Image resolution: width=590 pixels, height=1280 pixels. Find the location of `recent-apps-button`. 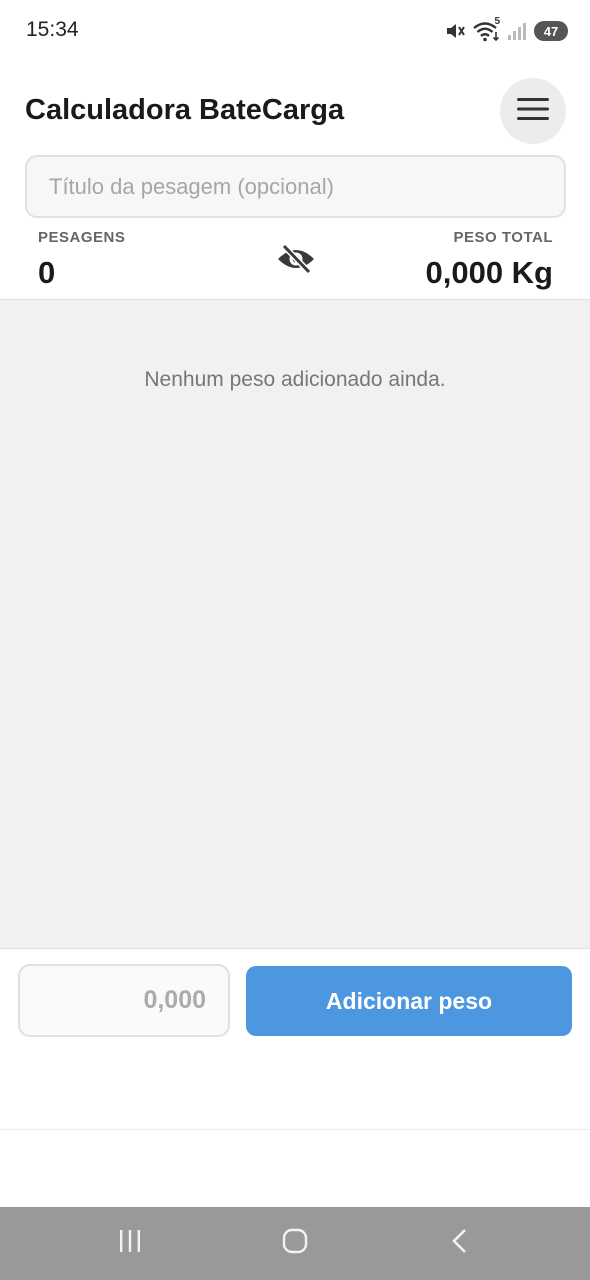

recent-apps-button is located at coordinates (130, 1243).